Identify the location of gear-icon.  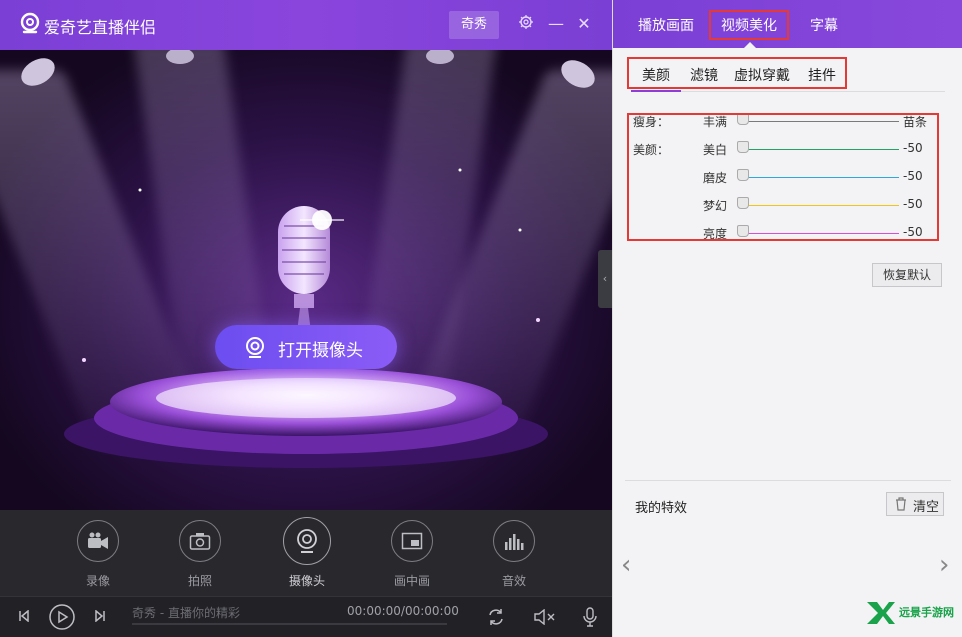
(526, 24).